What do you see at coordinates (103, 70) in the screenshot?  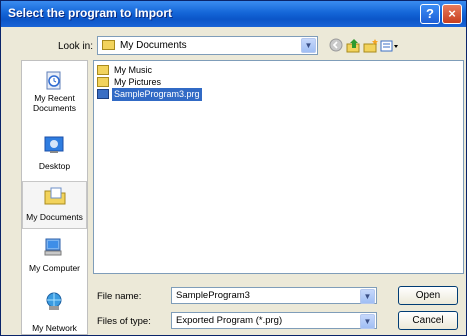 I see `music-folder-icon` at bounding box center [103, 70].